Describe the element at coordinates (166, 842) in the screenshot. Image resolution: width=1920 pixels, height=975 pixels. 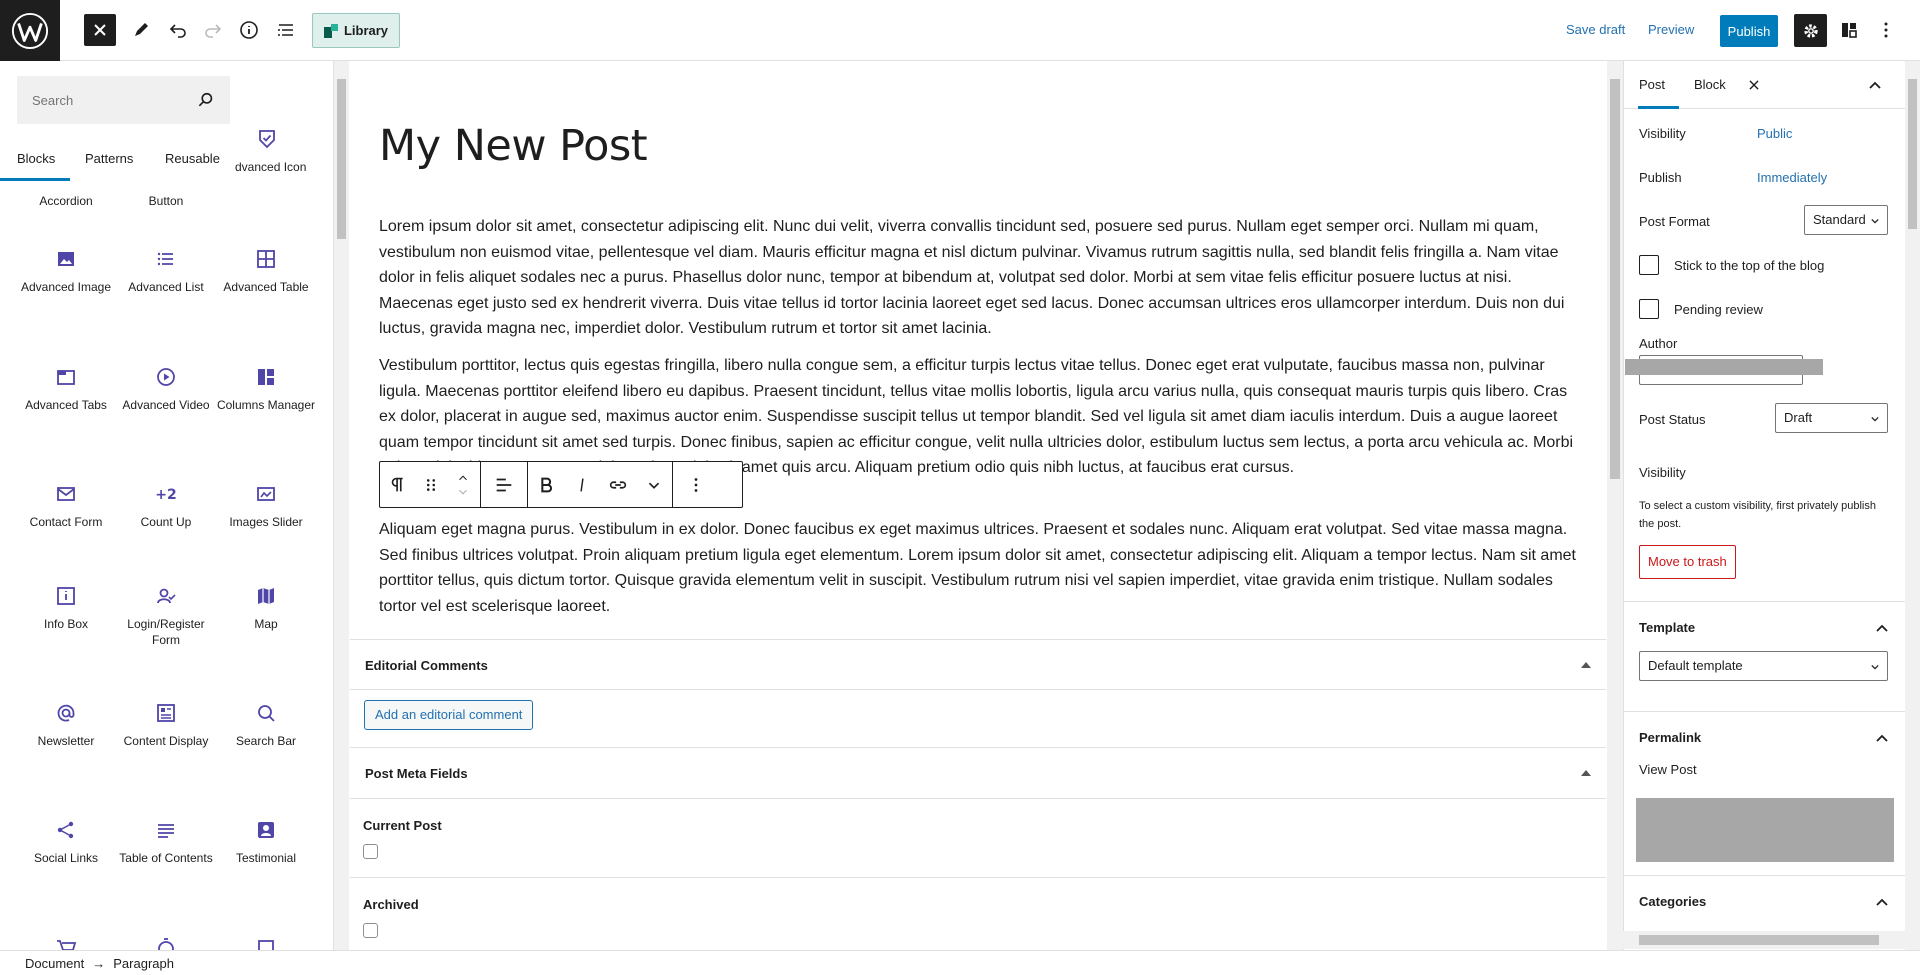
I see `block-item-table-of-contents: Table of Contents` at that location.